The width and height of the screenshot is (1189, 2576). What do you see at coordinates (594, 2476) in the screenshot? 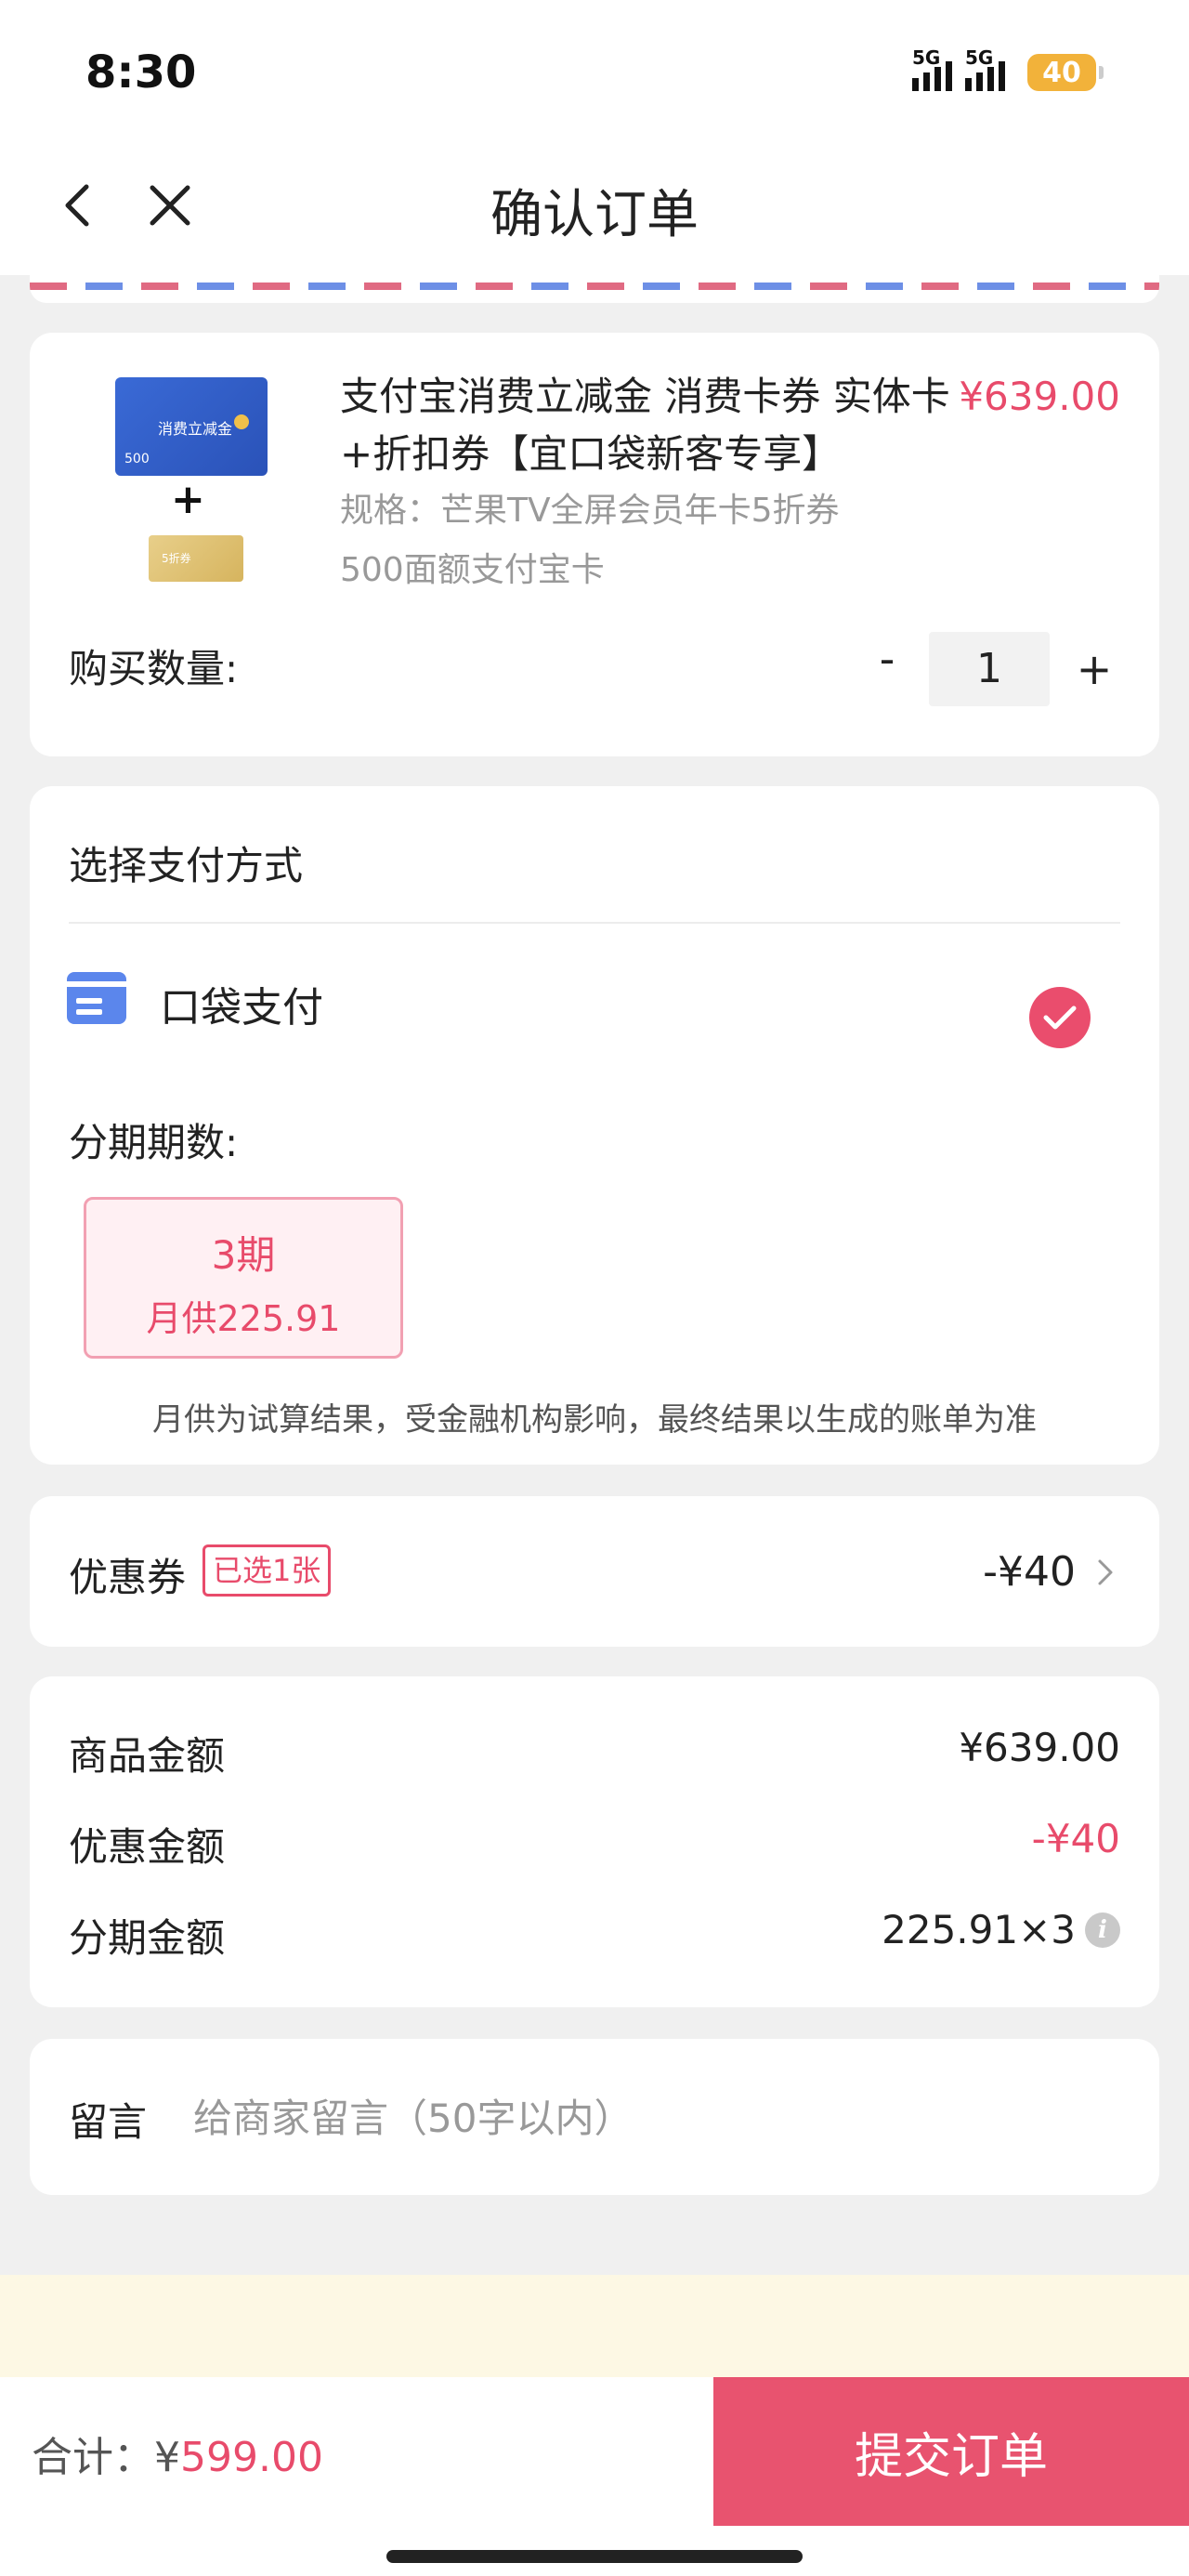
I see `checkout-bar: 合计：¥599.00 提交订单` at bounding box center [594, 2476].